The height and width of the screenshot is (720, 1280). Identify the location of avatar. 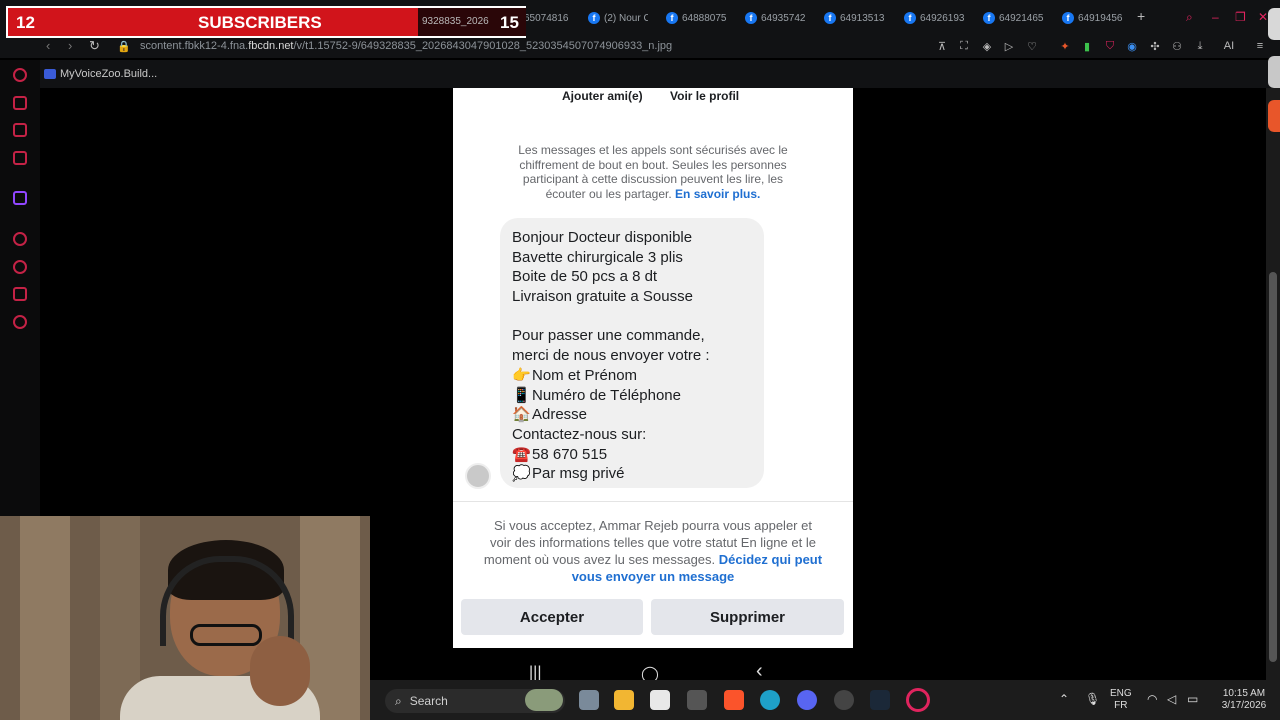
(478, 476).